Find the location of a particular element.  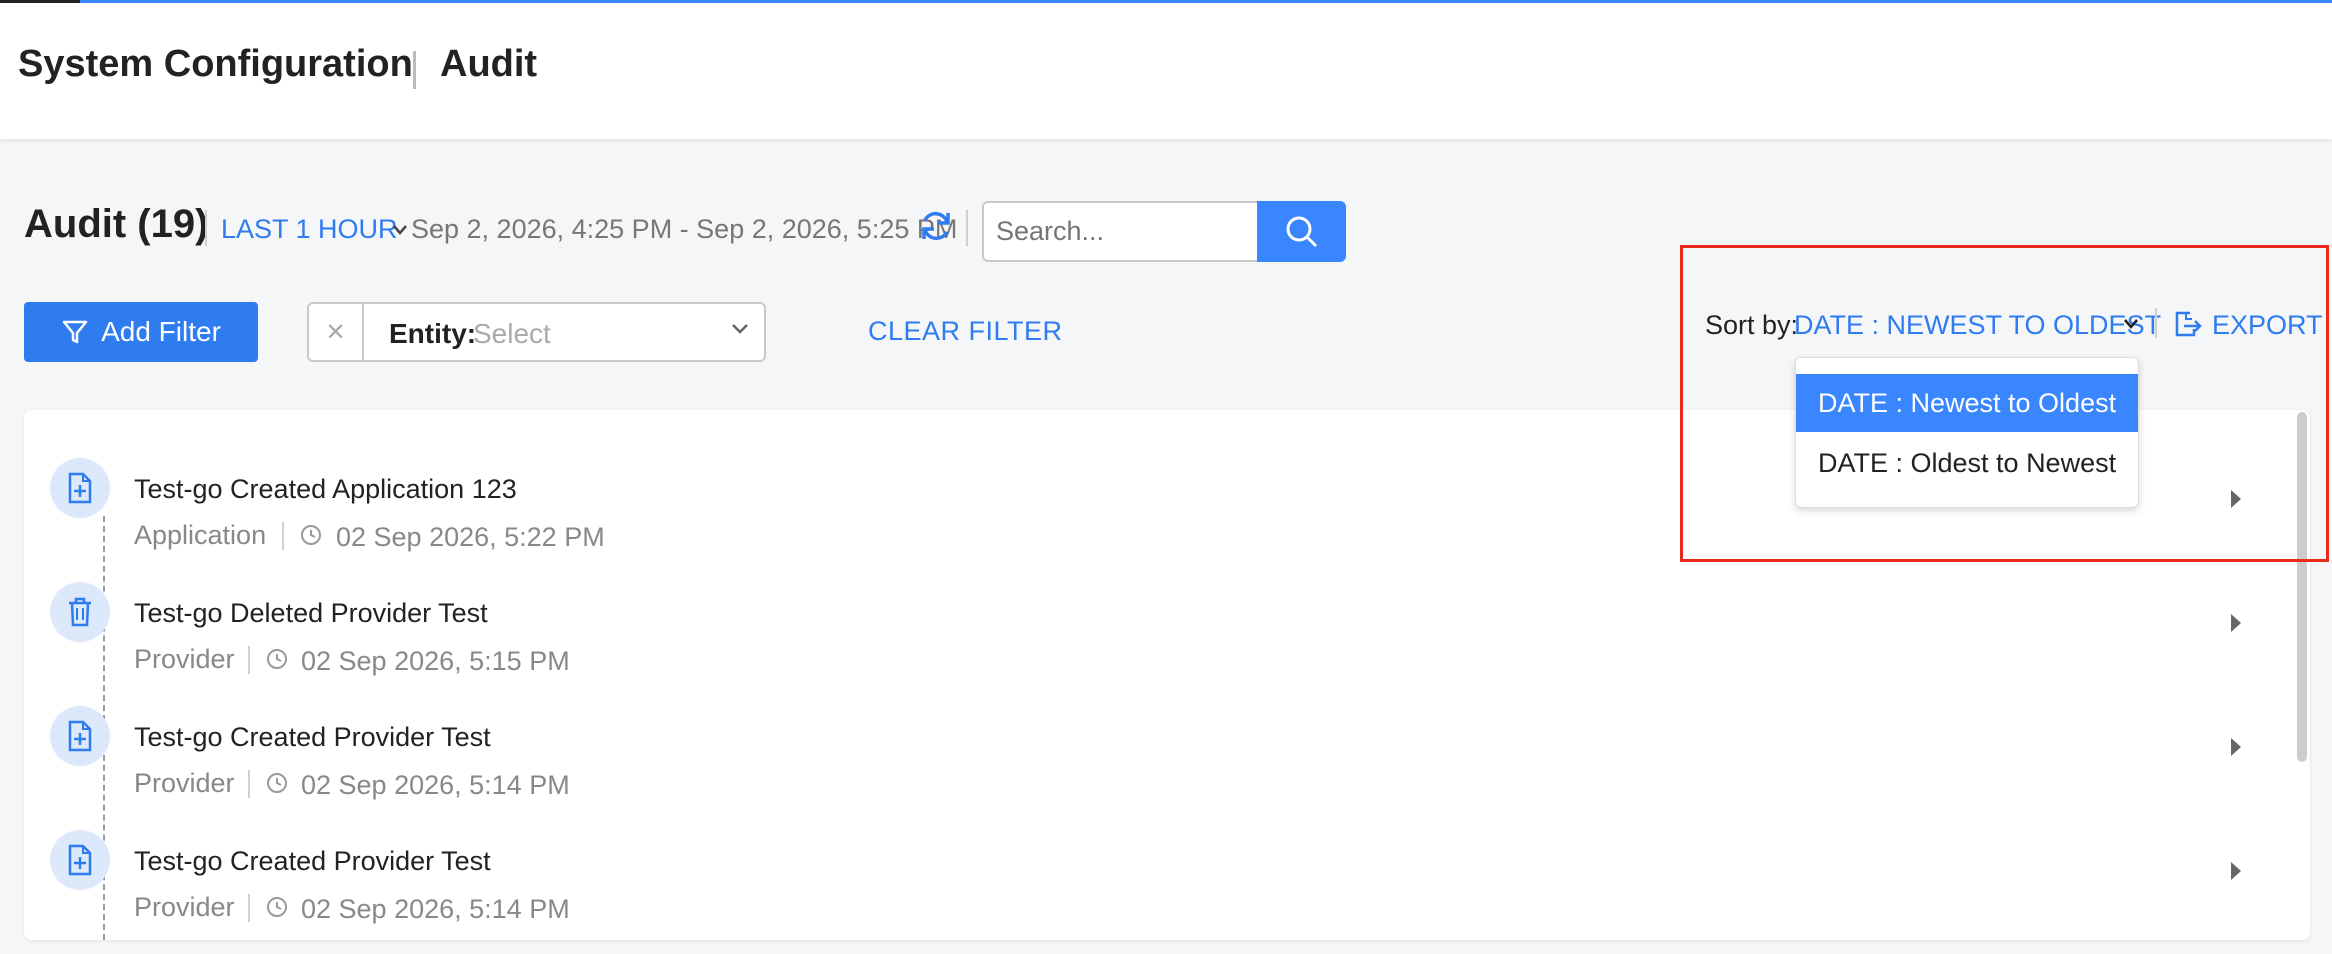

add-filter-button: Add Filter is located at coordinates (141, 332).